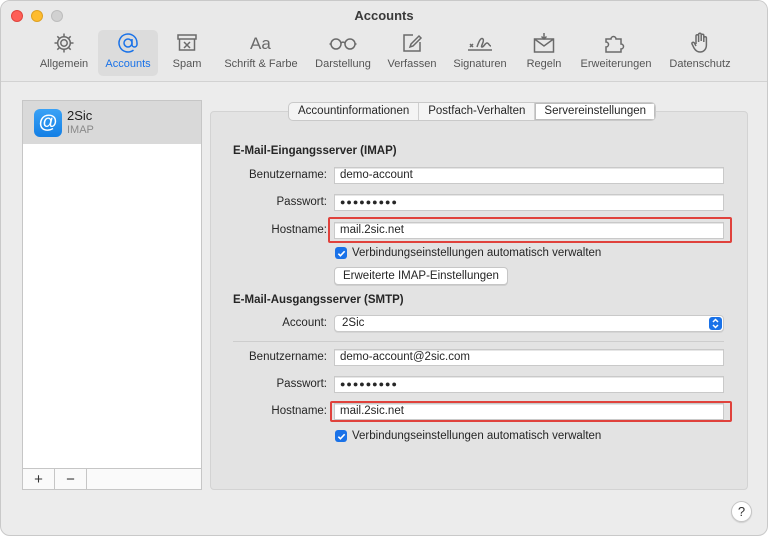 This screenshot has height=536, width=768. I want to click on junk-tray-icon, so click(187, 42).